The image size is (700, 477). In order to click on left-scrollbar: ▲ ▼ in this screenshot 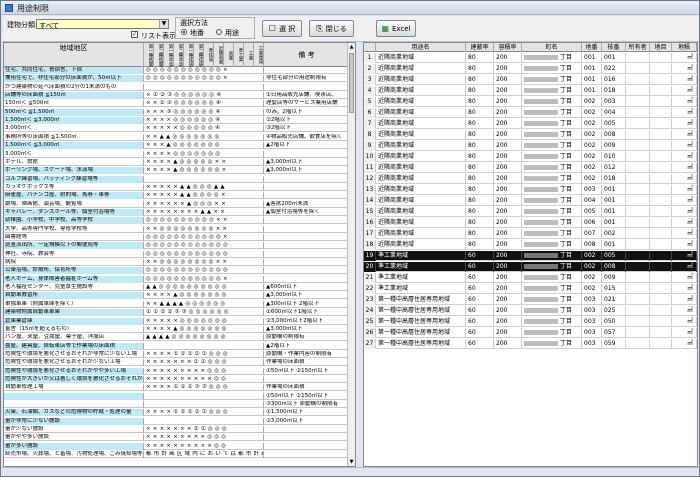, I will do `click(351, 254)`.